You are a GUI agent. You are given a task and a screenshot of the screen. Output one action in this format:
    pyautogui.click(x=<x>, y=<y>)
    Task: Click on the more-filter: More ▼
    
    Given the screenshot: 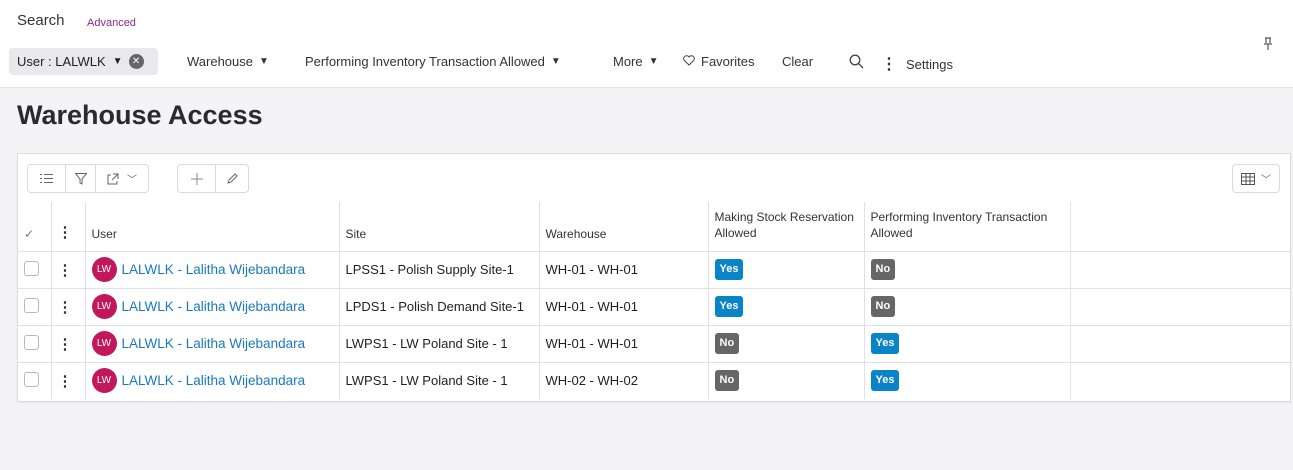 What is the action you would take?
    pyautogui.click(x=636, y=61)
    